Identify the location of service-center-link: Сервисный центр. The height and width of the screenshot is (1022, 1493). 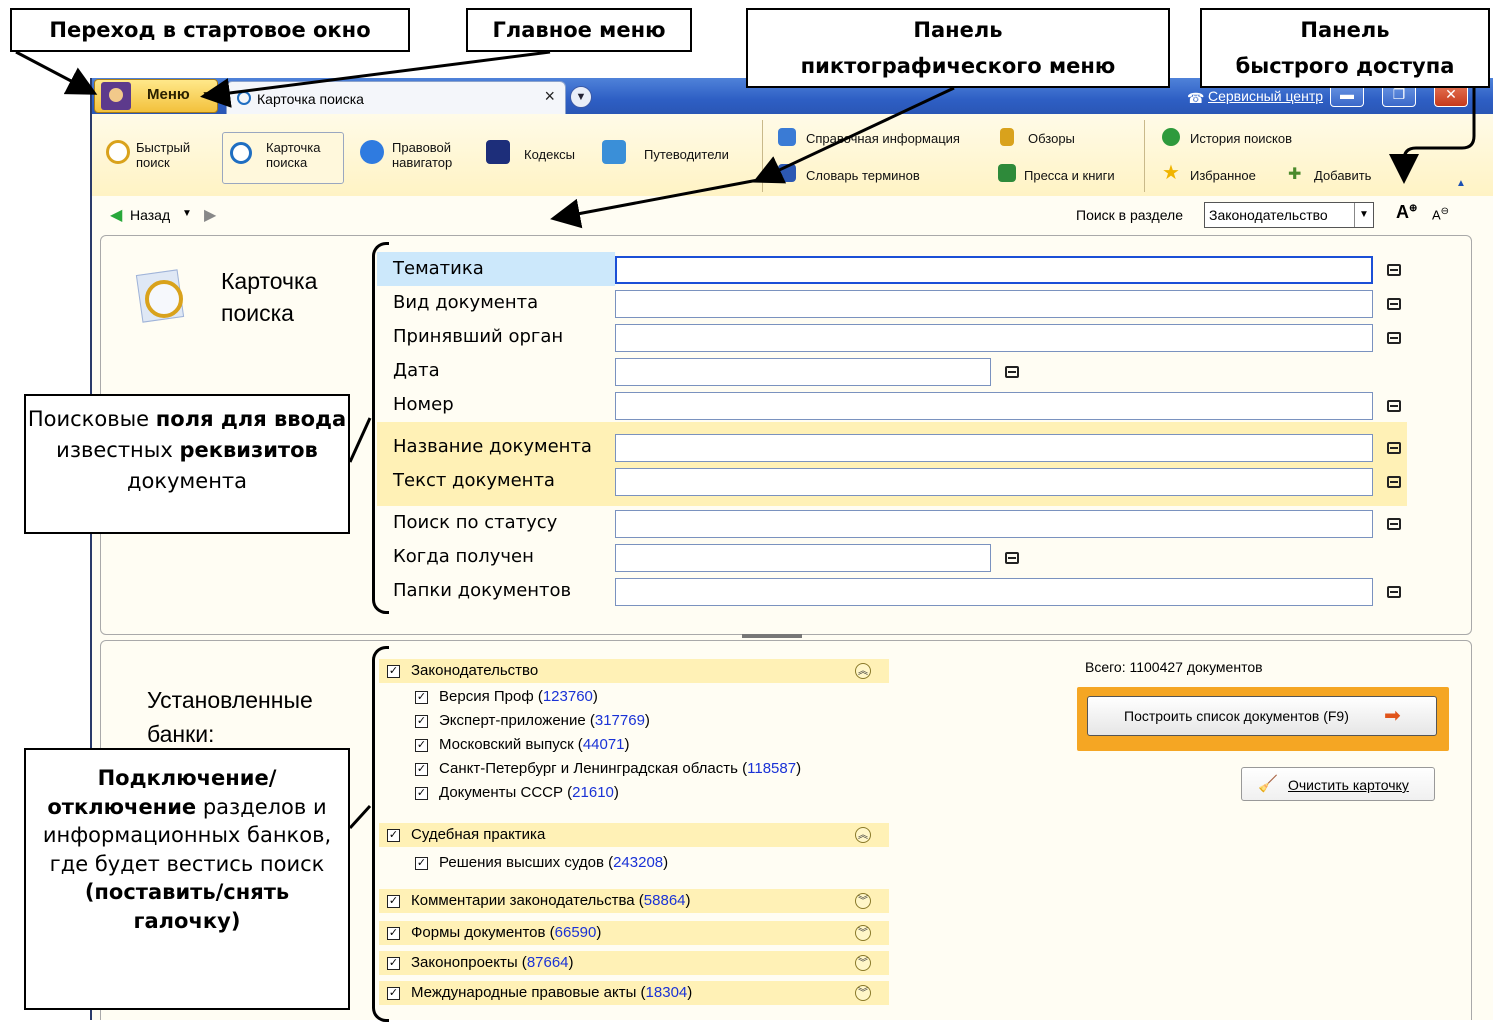
(1265, 96).